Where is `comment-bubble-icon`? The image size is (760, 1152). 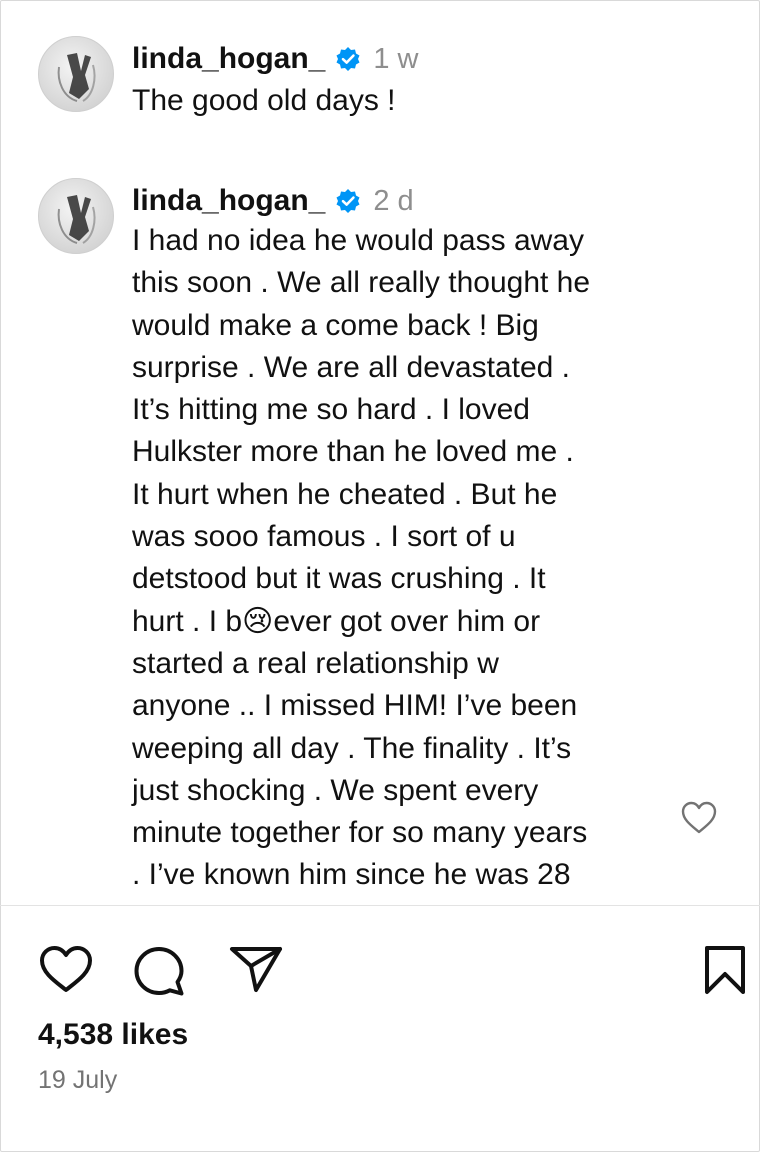
comment-bubble-icon is located at coordinates (159, 971).